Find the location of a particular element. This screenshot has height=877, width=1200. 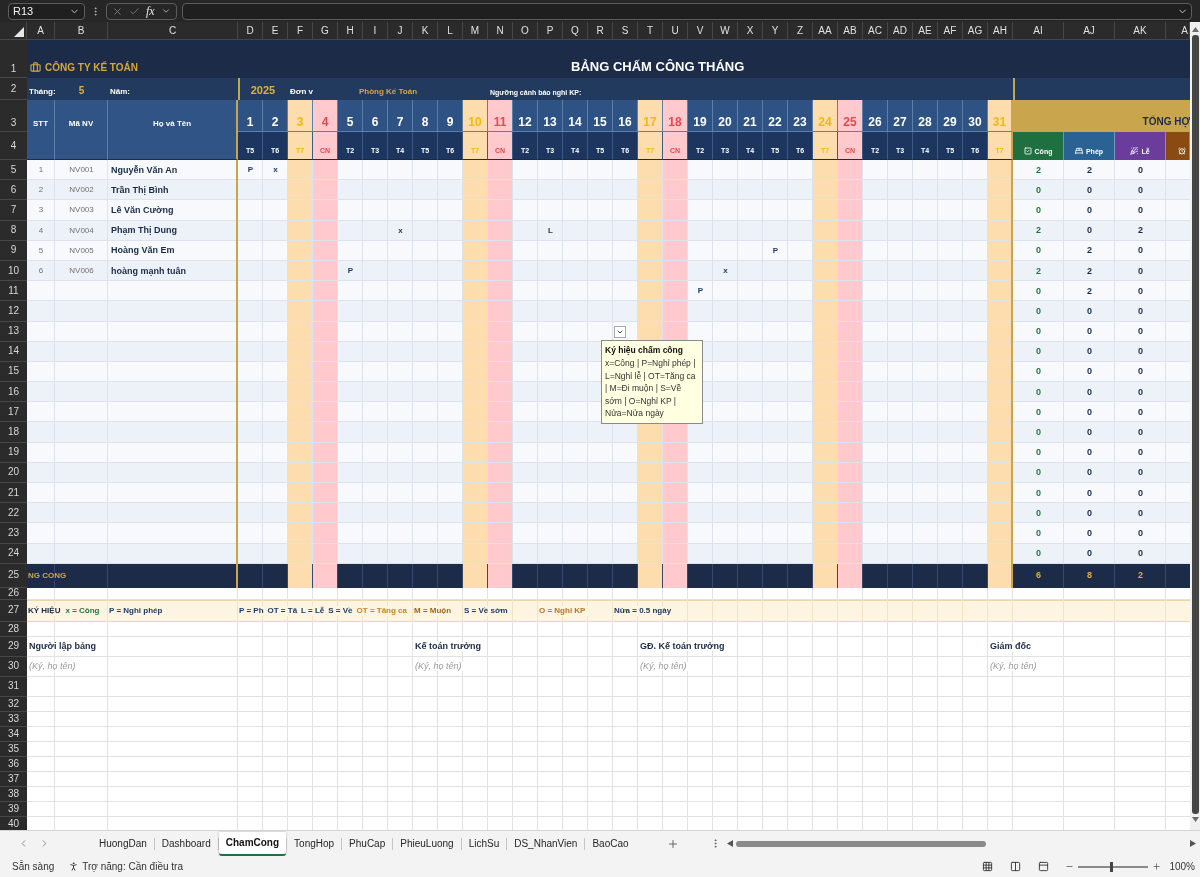

formula-input is located at coordinates (686, 11).